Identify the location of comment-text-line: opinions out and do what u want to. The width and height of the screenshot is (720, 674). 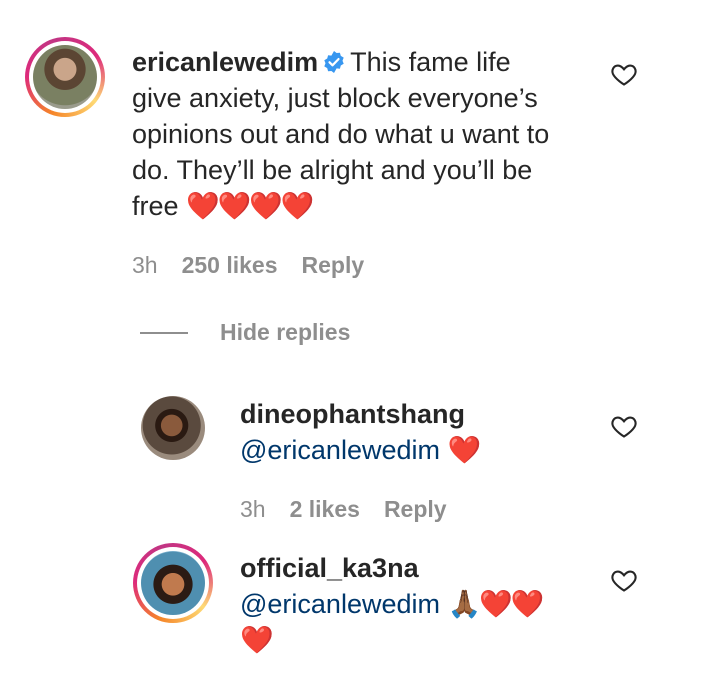
(341, 134).